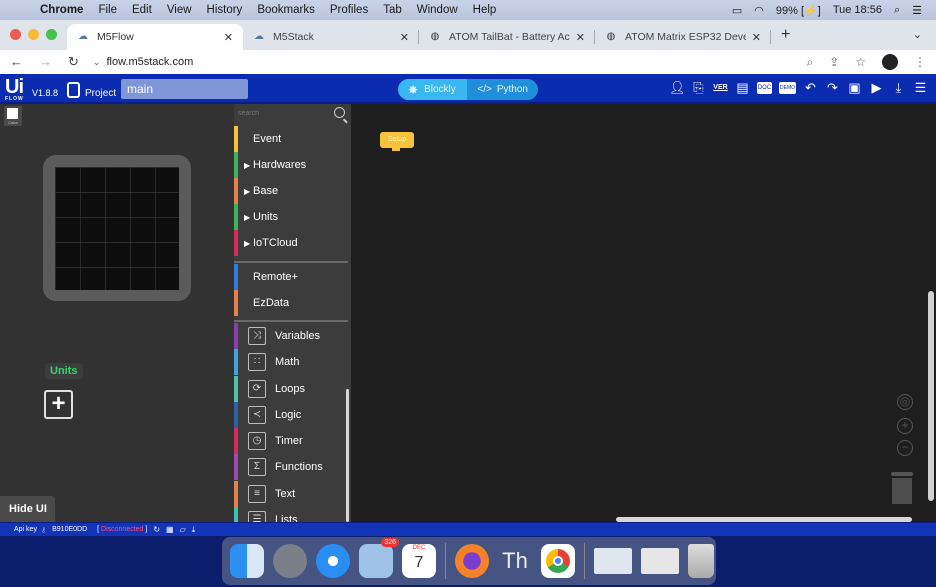  Describe the element at coordinates (917, 10) in the screenshot. I see `control-center-icon: ☰` at that location.